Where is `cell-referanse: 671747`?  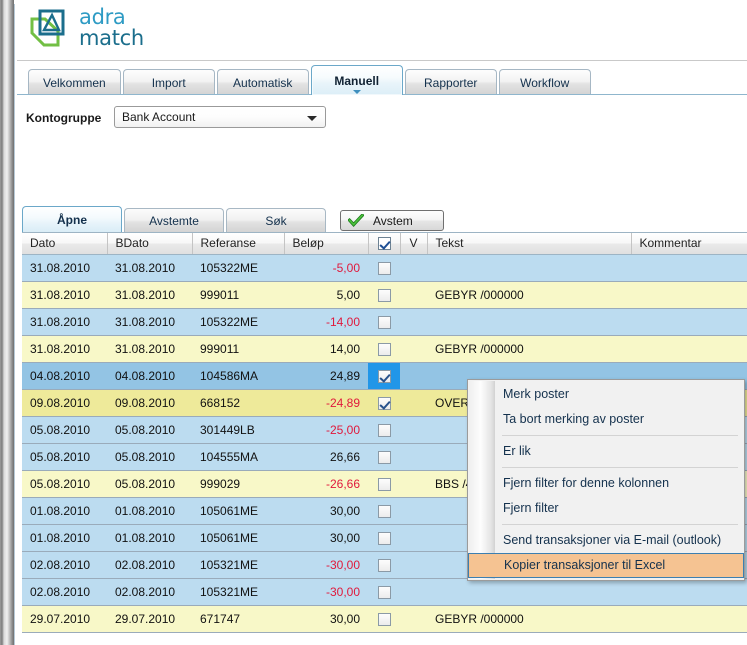 cell-referanse: 671747 is located at coordinates (238, 619).